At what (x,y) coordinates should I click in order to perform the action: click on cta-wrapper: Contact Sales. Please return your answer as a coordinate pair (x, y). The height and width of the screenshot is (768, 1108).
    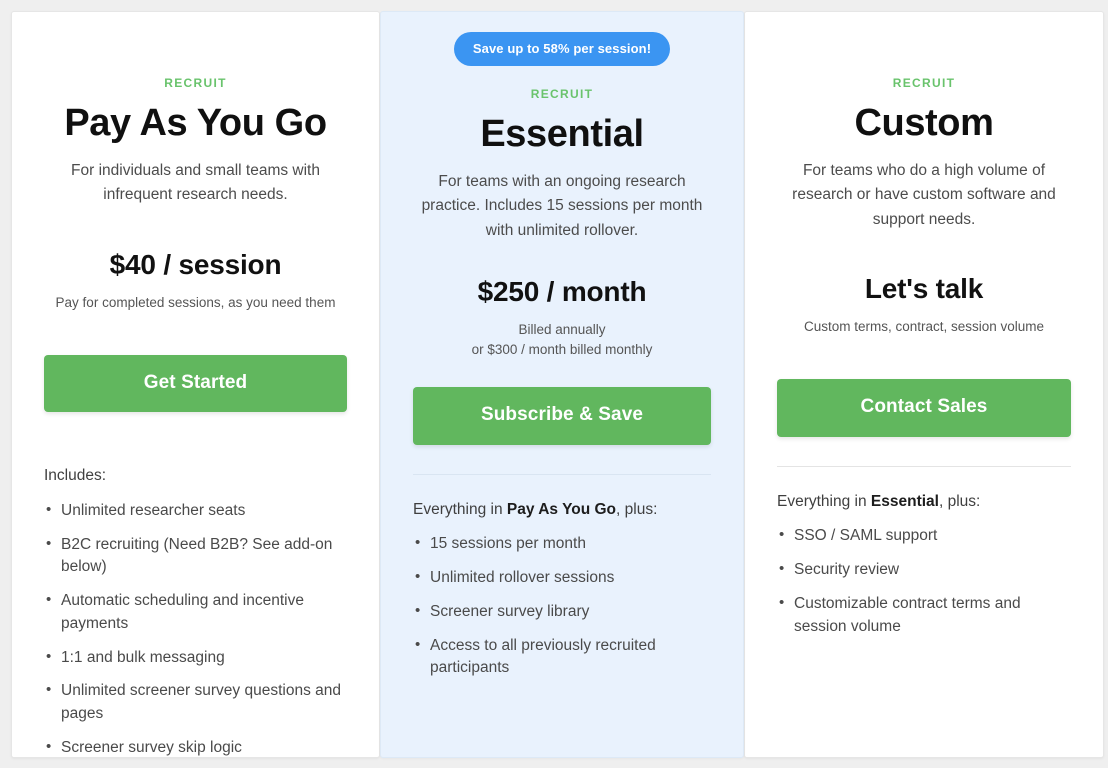
    Looking at the image, I should click on (924, 408).